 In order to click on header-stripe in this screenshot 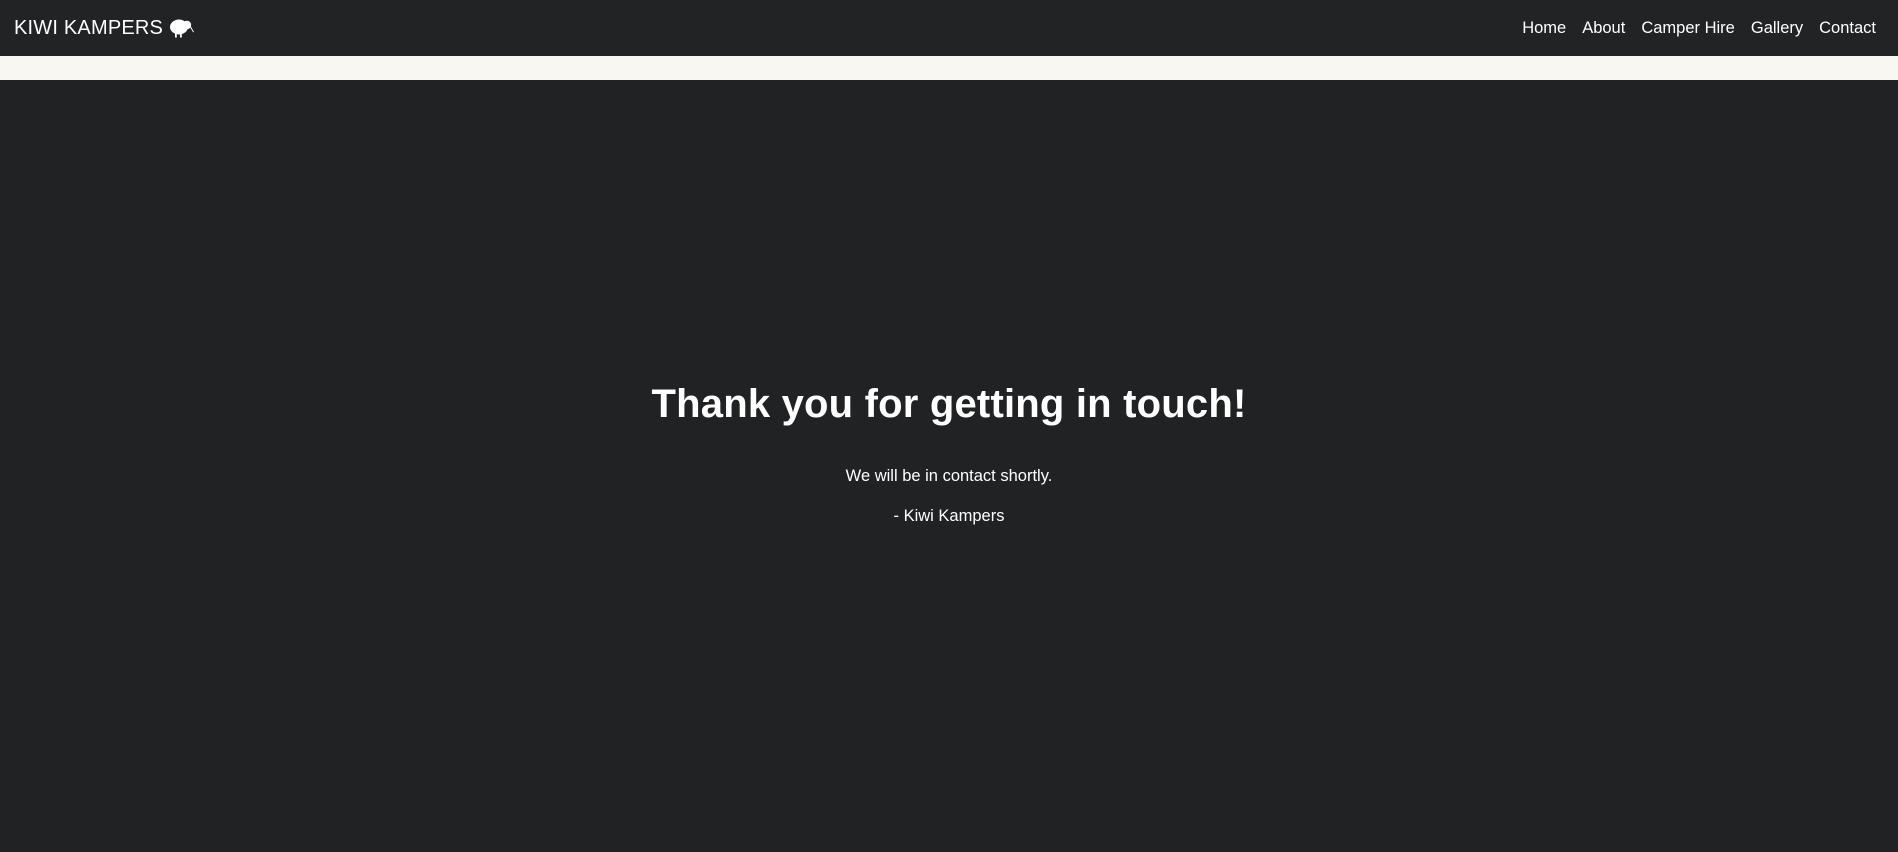, I will do `click(949, 68)`.